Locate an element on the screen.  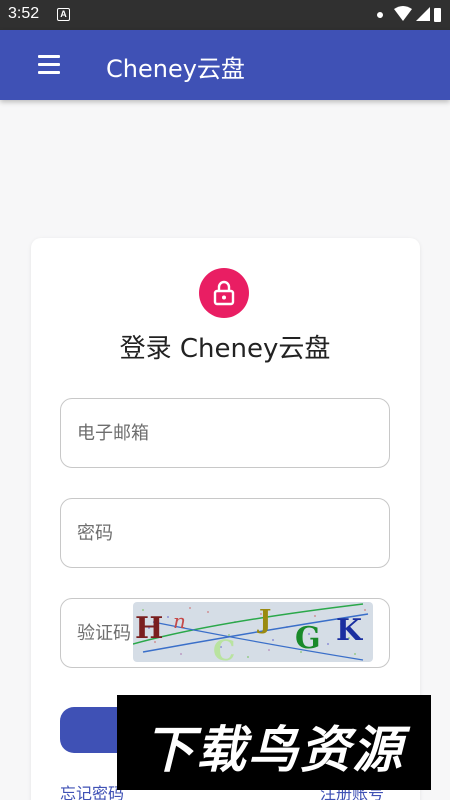
email-field is located at coordinates (225, 433).